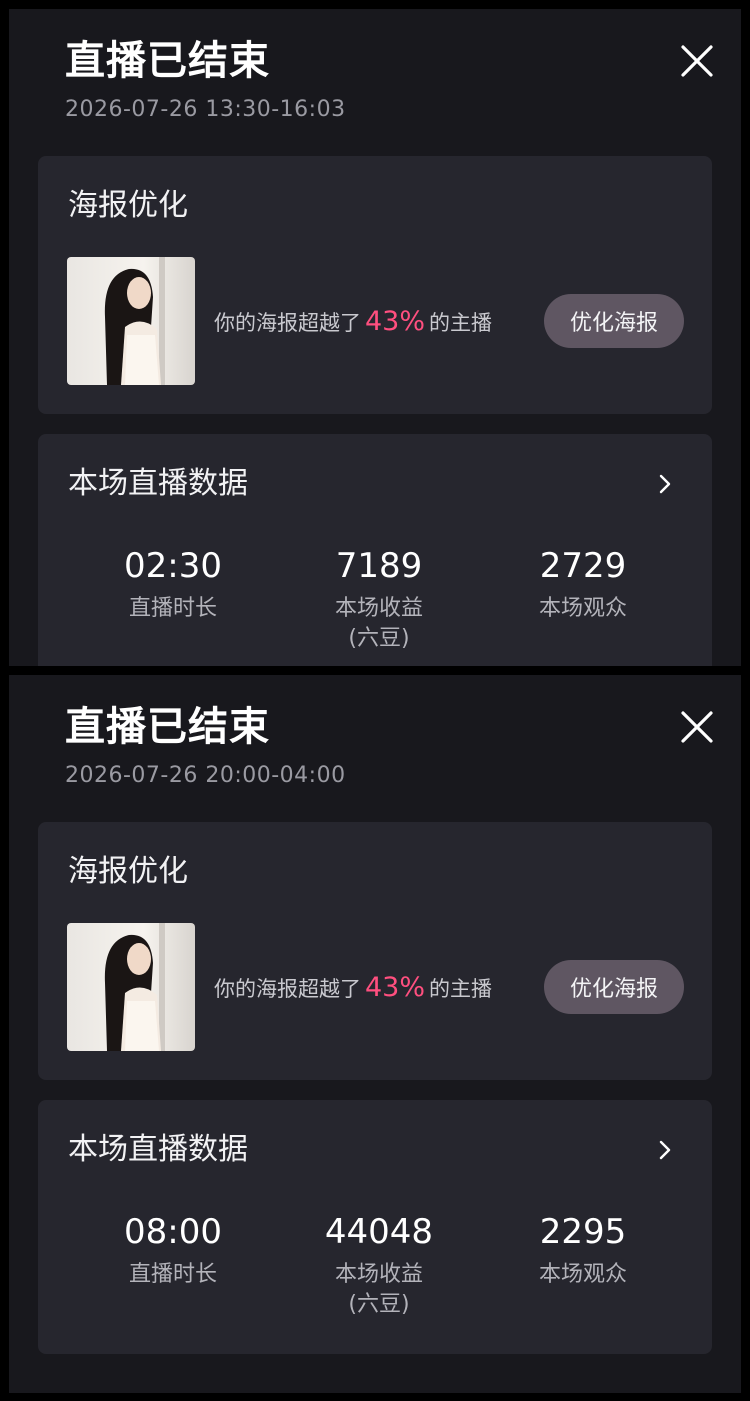 Image resolution: width=750 pixels, height=1401 pixels. I want to click on stat-audience-value: 2729, so click(583, 566).